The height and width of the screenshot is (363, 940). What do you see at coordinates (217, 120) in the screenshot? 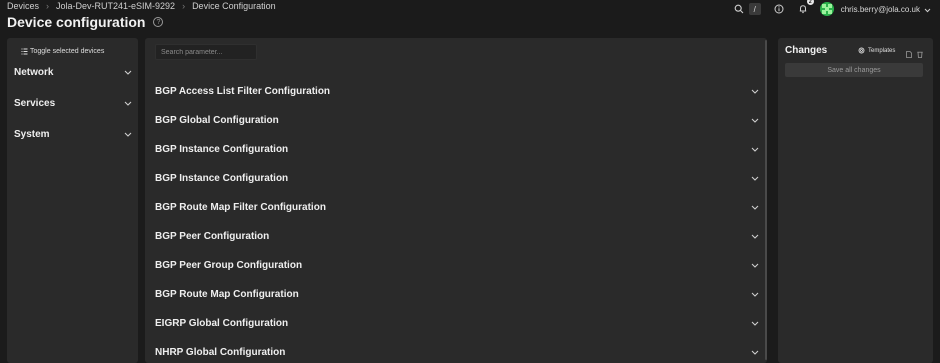
I see `config-item-label: BGP Global Configuration` at bounding box center [217, 120].